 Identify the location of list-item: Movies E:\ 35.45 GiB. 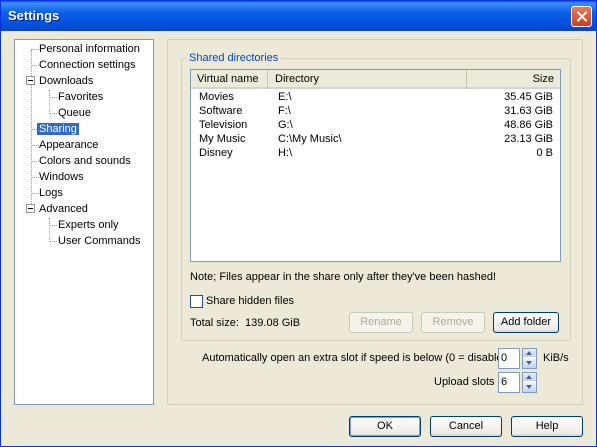
(375, 97).